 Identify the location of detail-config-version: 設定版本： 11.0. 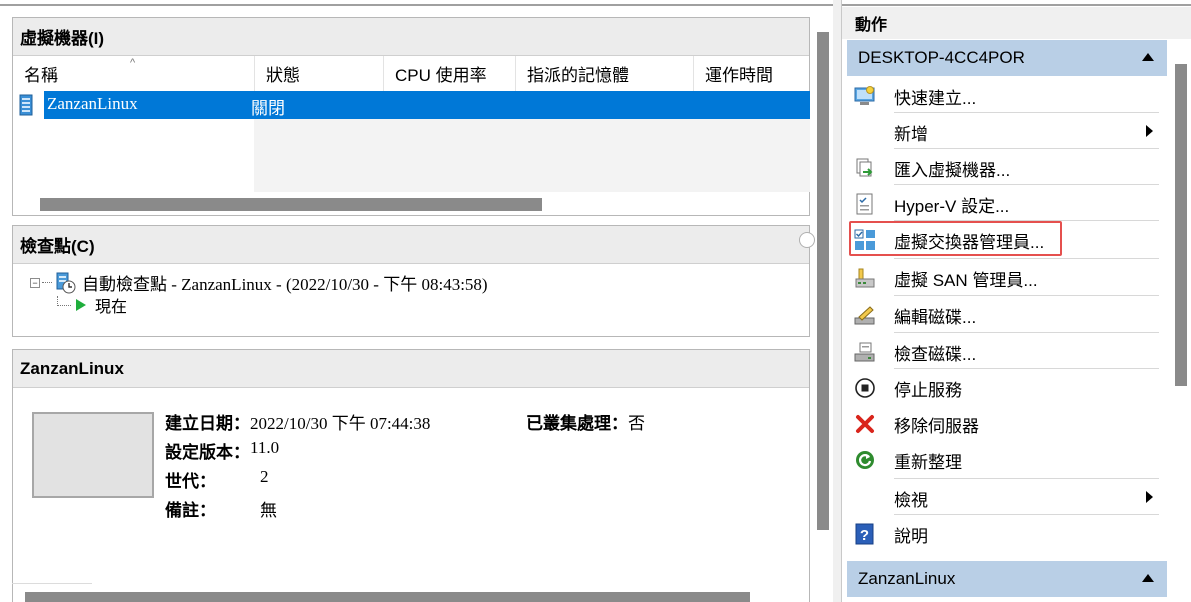
(222, 450).